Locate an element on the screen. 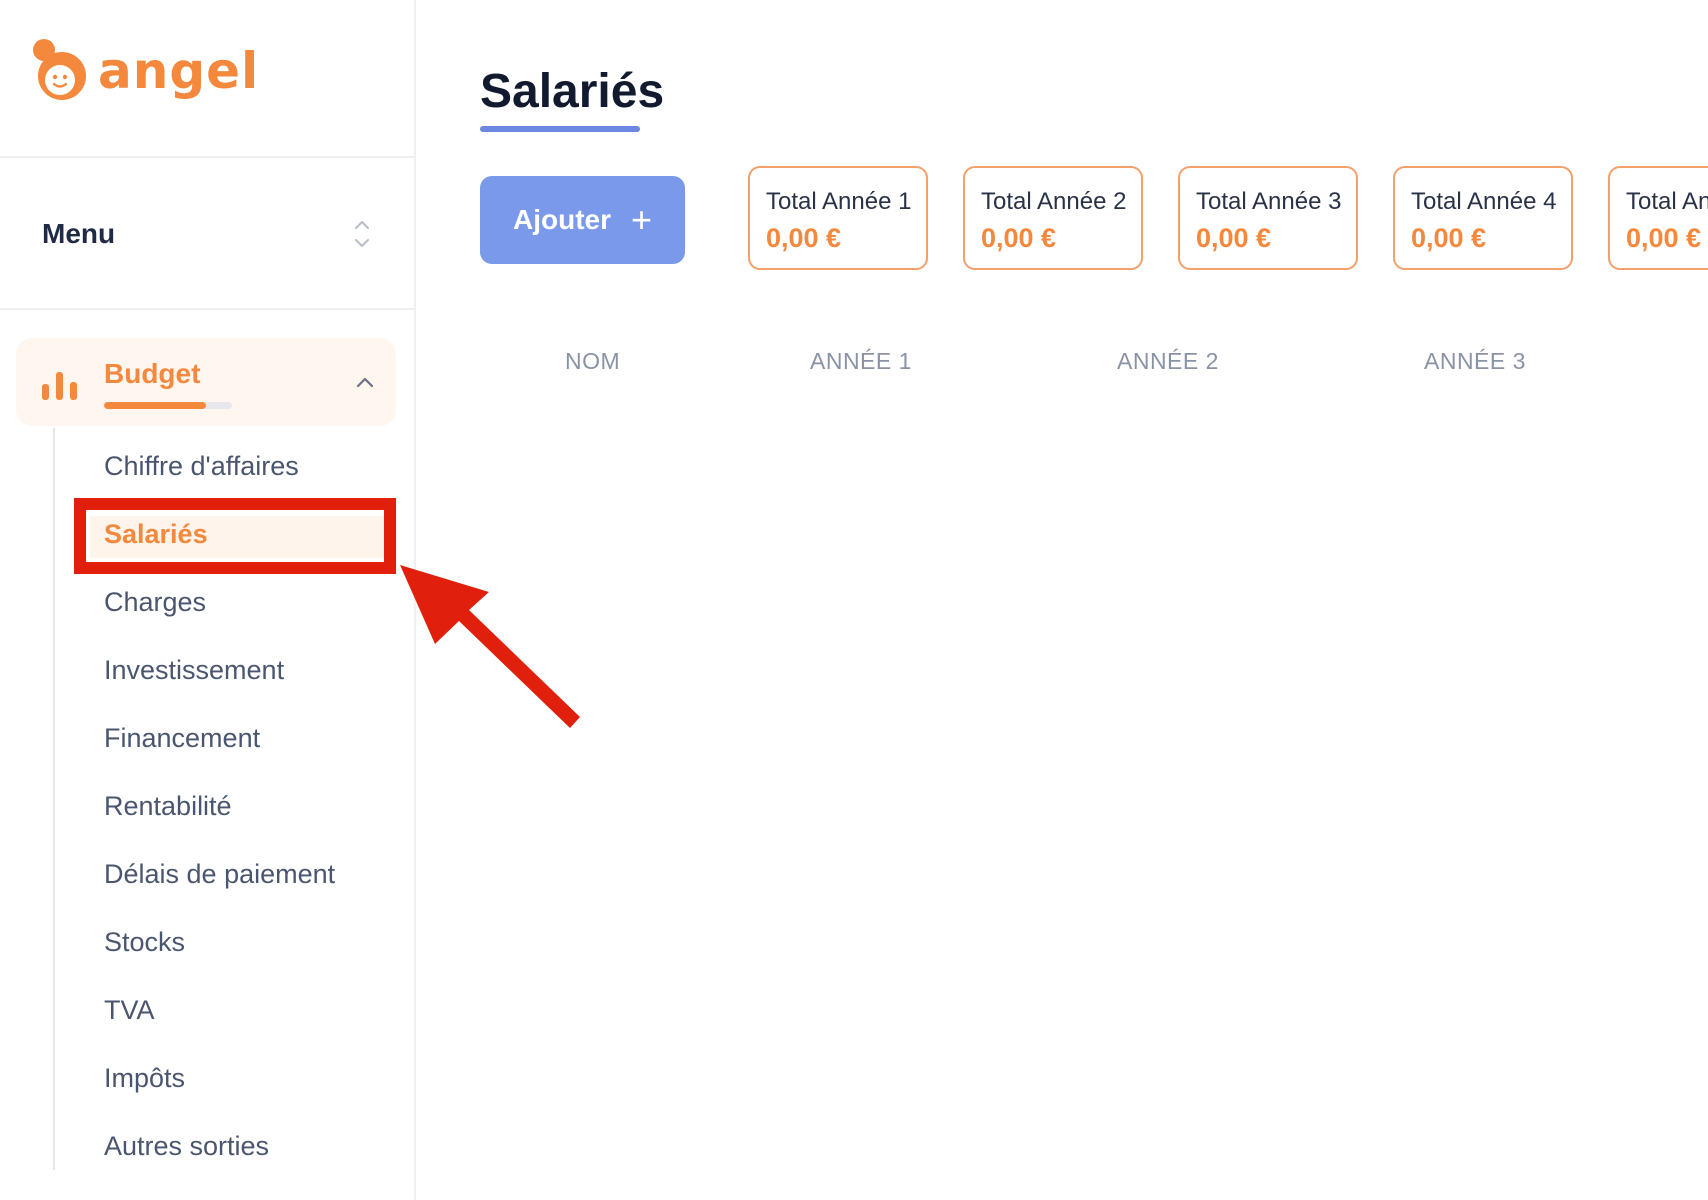 This screenshot has height=1200, width=1708. submenu-tree-line is located at coordinates (54, 799).